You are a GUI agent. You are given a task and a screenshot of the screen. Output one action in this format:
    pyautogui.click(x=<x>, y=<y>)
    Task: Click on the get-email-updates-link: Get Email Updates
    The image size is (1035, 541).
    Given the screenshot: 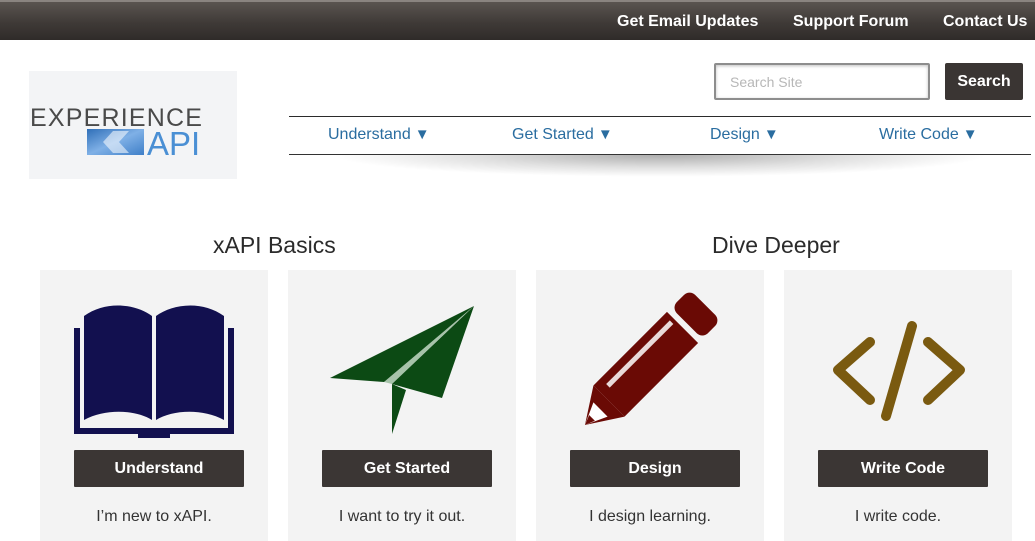 What is the action you would take?
    pyautogui.click(x=687, y=22)
    